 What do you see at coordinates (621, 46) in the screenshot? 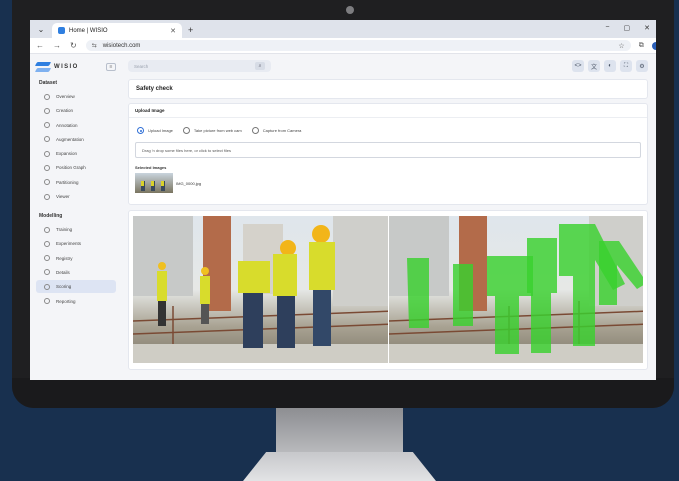
I see `bookmark-star-icon: ☆` at bounding box center [621, 46].